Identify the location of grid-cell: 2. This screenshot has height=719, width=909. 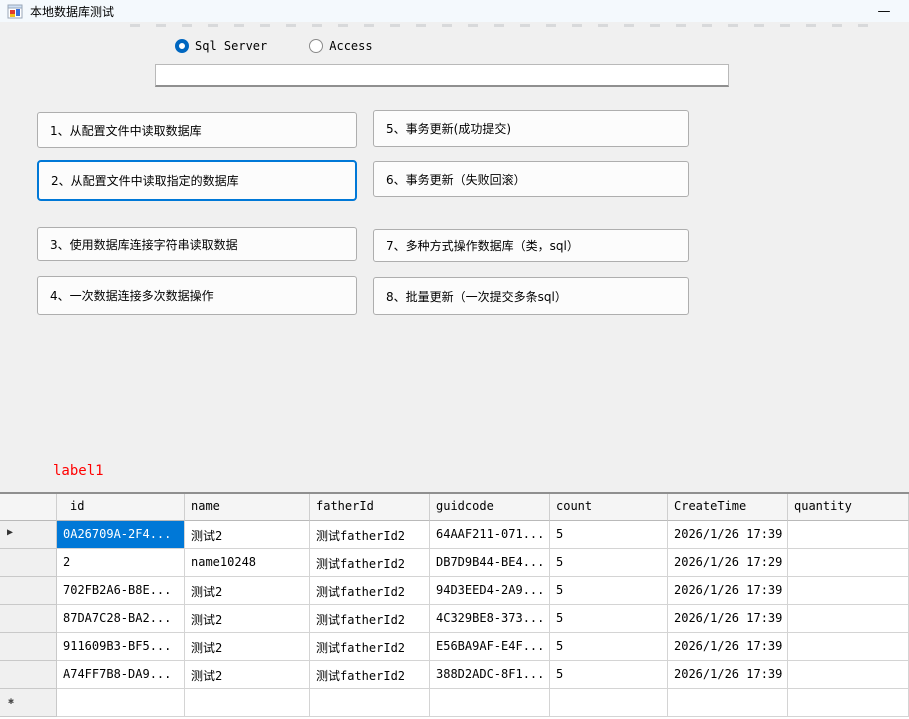
(121, 563).